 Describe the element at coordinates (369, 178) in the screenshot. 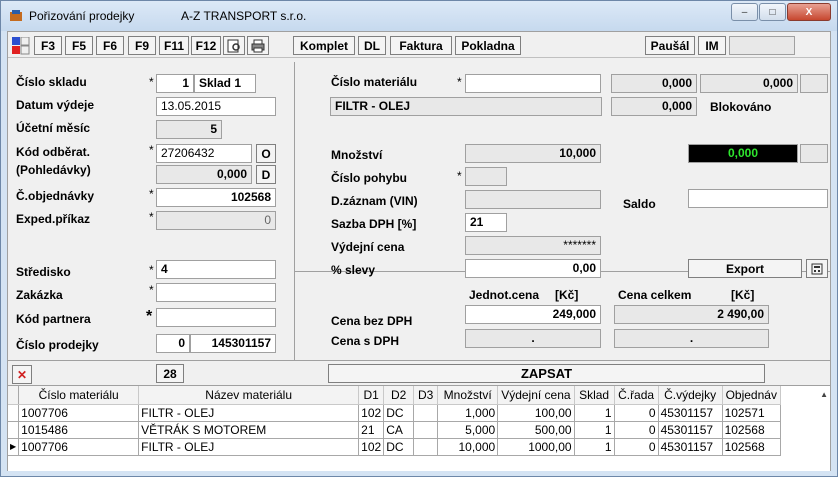

I see `pohyb-label: Číslo pohybu` at that location.